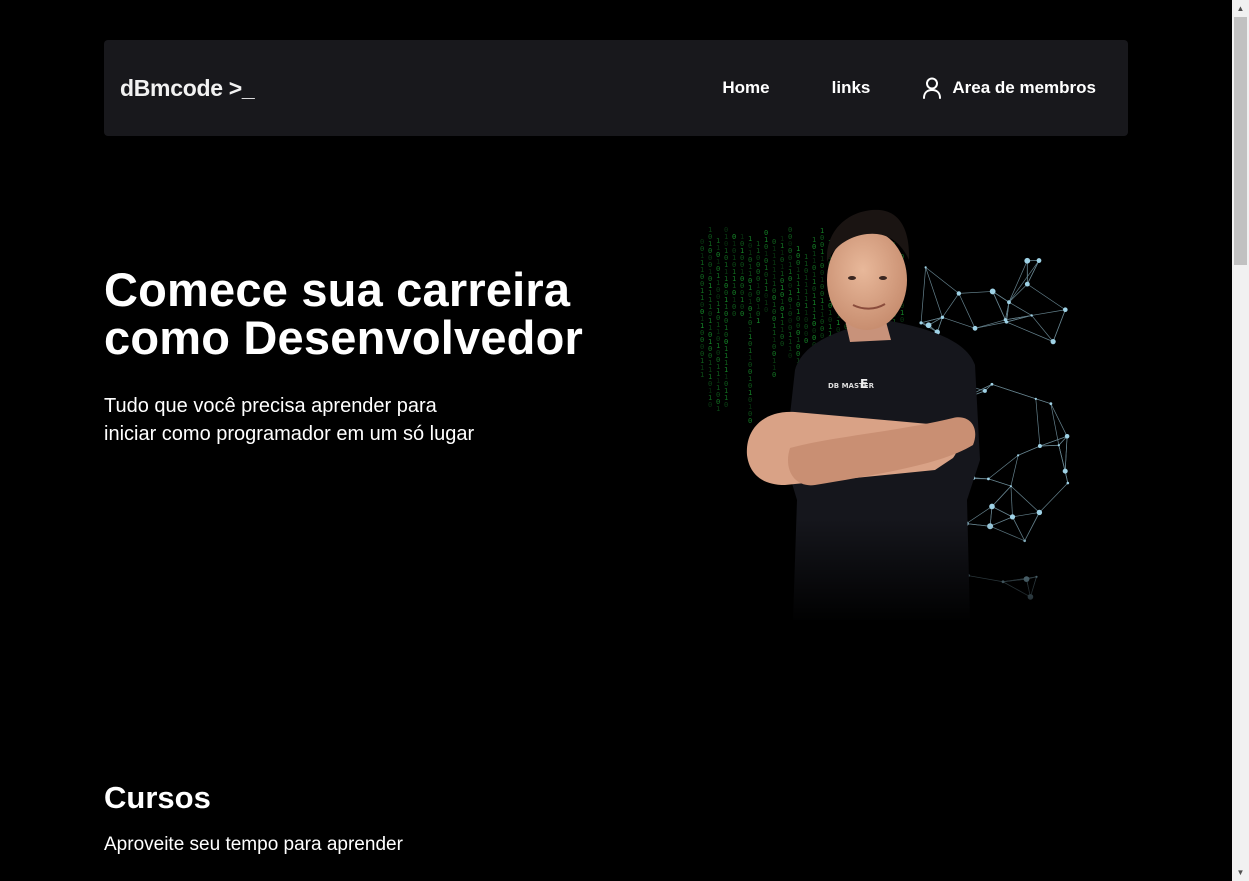 This screenshot has height=881, width=1249. Describe the element at coordinates (157, 797) in the screenshot. I see `courses-section-title: Cursos` at that location.